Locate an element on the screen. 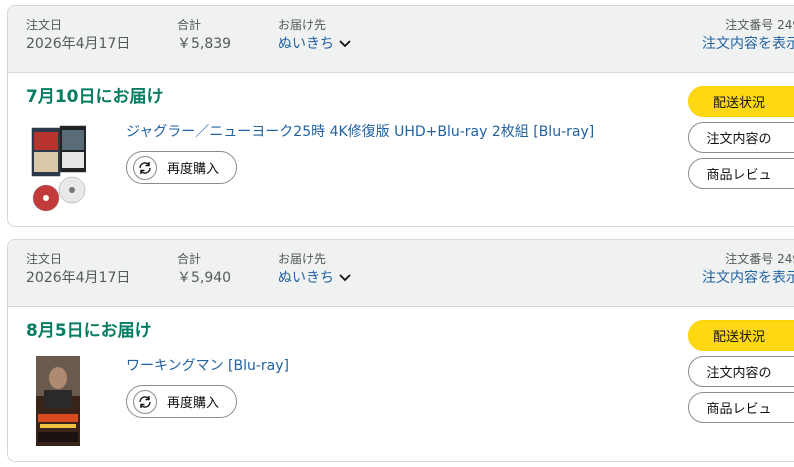 The image size is (794, 467). movie-poster-image is located at coordinates (58, 401).